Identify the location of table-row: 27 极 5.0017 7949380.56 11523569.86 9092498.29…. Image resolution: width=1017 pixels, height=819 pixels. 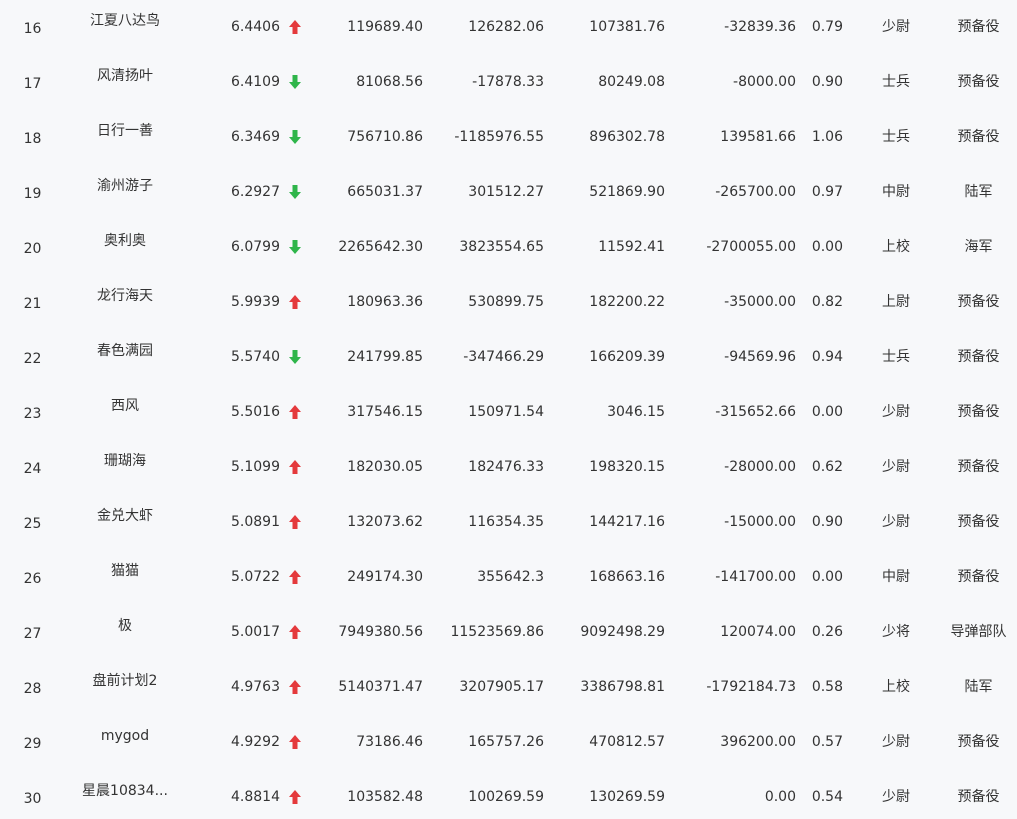
(508, 632).